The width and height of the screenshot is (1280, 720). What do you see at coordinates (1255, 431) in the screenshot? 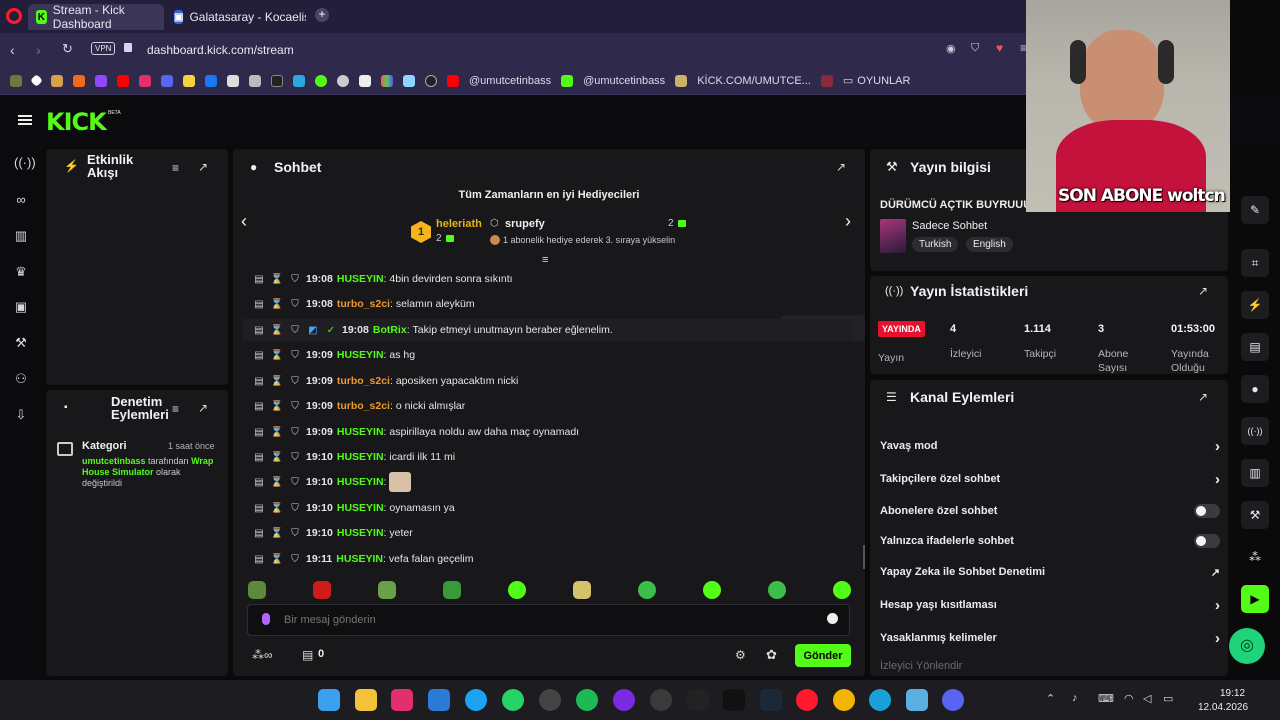
I see `broadcast-icon: ((·))` at bounding box center [1255, 431].